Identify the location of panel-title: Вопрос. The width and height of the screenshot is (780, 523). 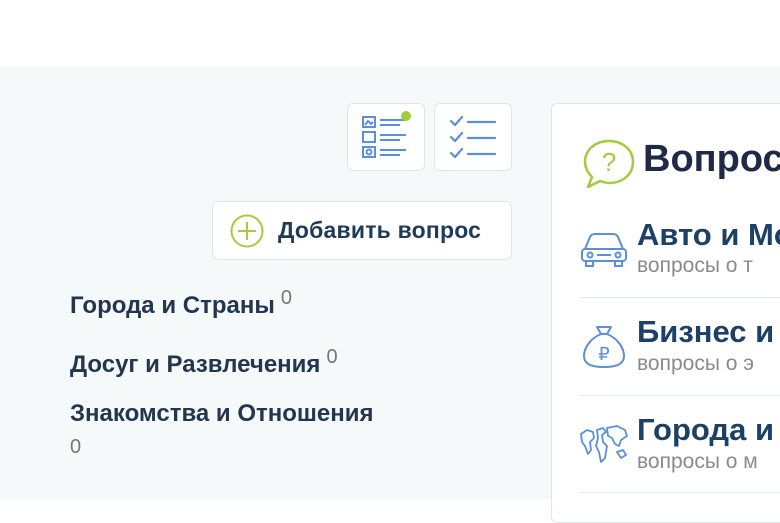
(711, 159).